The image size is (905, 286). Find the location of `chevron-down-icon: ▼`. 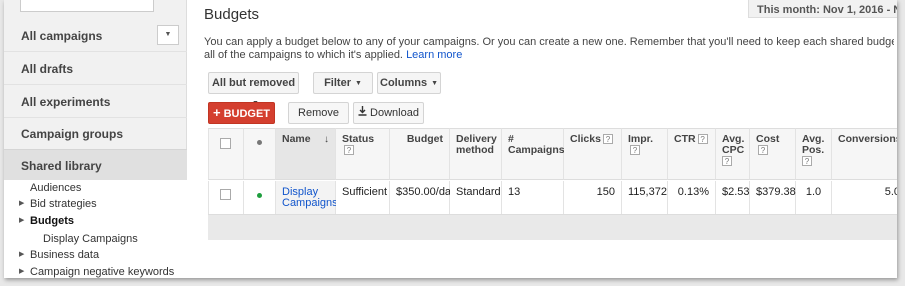

chevron-down-icon: ▼ is located at coordinates (168, 35).